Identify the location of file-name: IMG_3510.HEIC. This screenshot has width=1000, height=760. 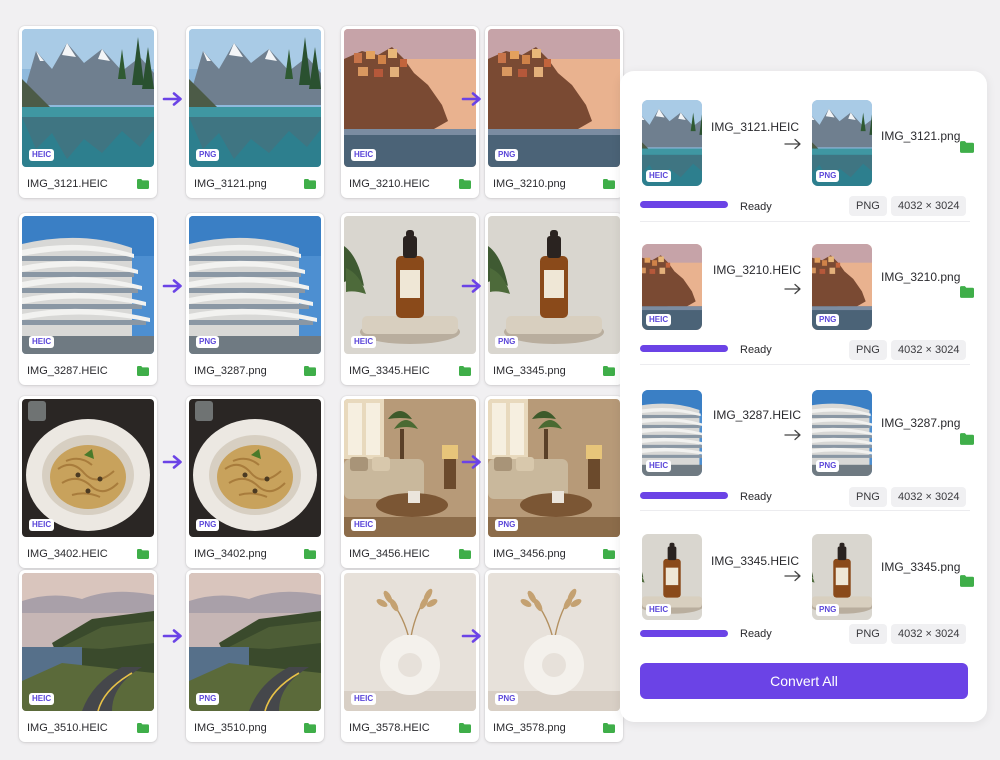
(67, 728).